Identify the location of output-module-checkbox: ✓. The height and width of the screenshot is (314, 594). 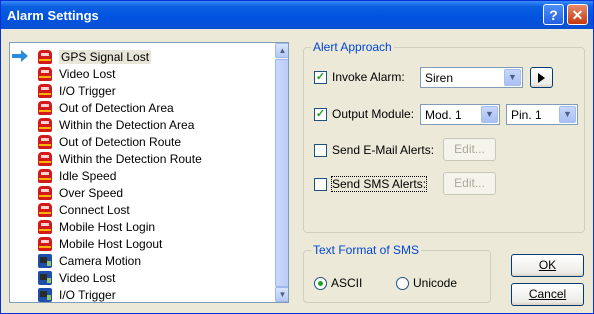
(320, 114).